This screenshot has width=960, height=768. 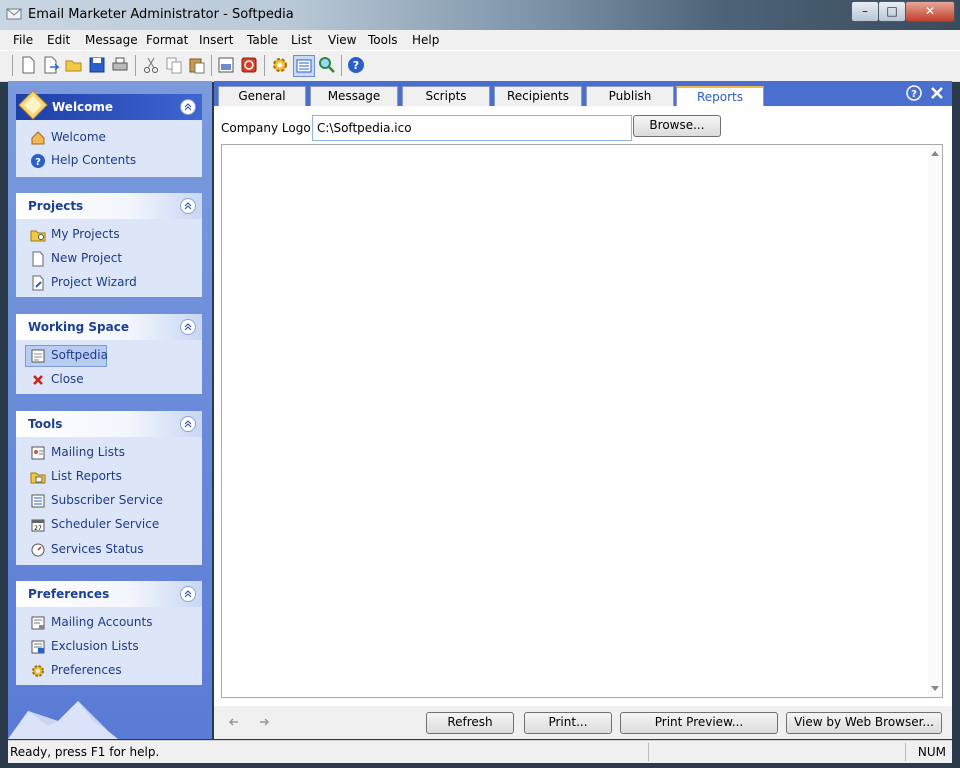 I want to click on vertical-scrollbar, so click(x=935, y=421).